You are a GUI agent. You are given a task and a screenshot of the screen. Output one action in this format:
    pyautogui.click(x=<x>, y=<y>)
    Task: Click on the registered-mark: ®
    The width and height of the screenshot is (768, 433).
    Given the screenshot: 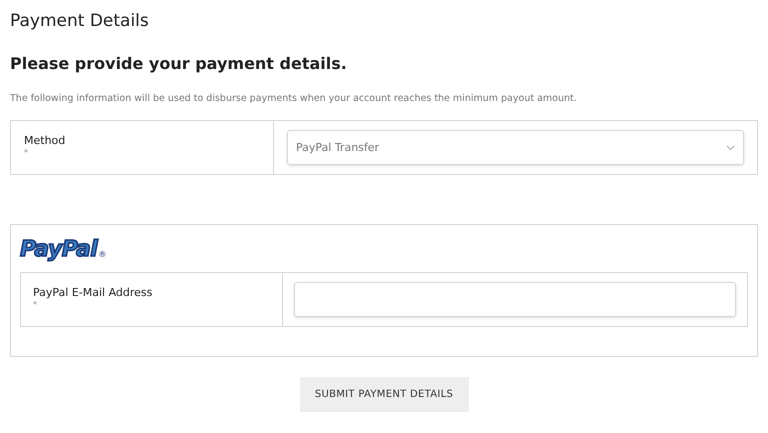 What is the action you would take?
    pyautogui.click(x=102, y=255)
    